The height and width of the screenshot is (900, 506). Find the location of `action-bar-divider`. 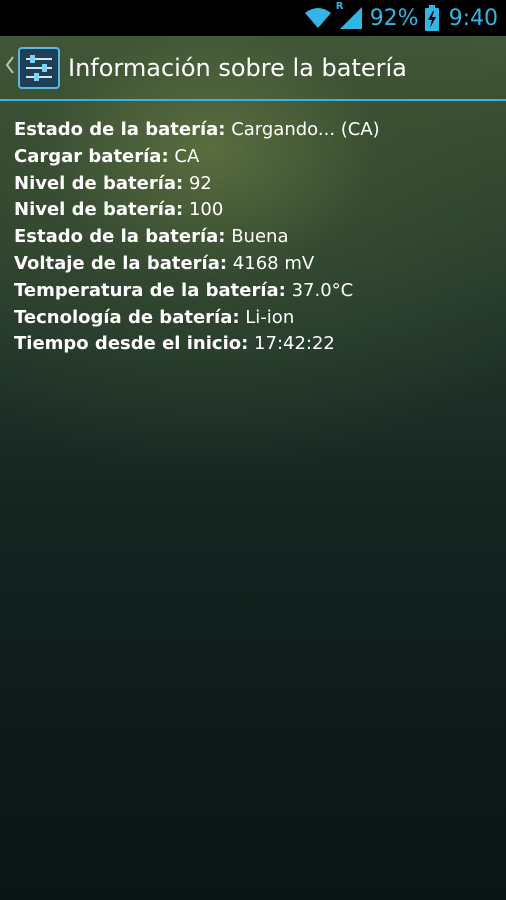

action-bar-divider is located at coordinates (253, 100).